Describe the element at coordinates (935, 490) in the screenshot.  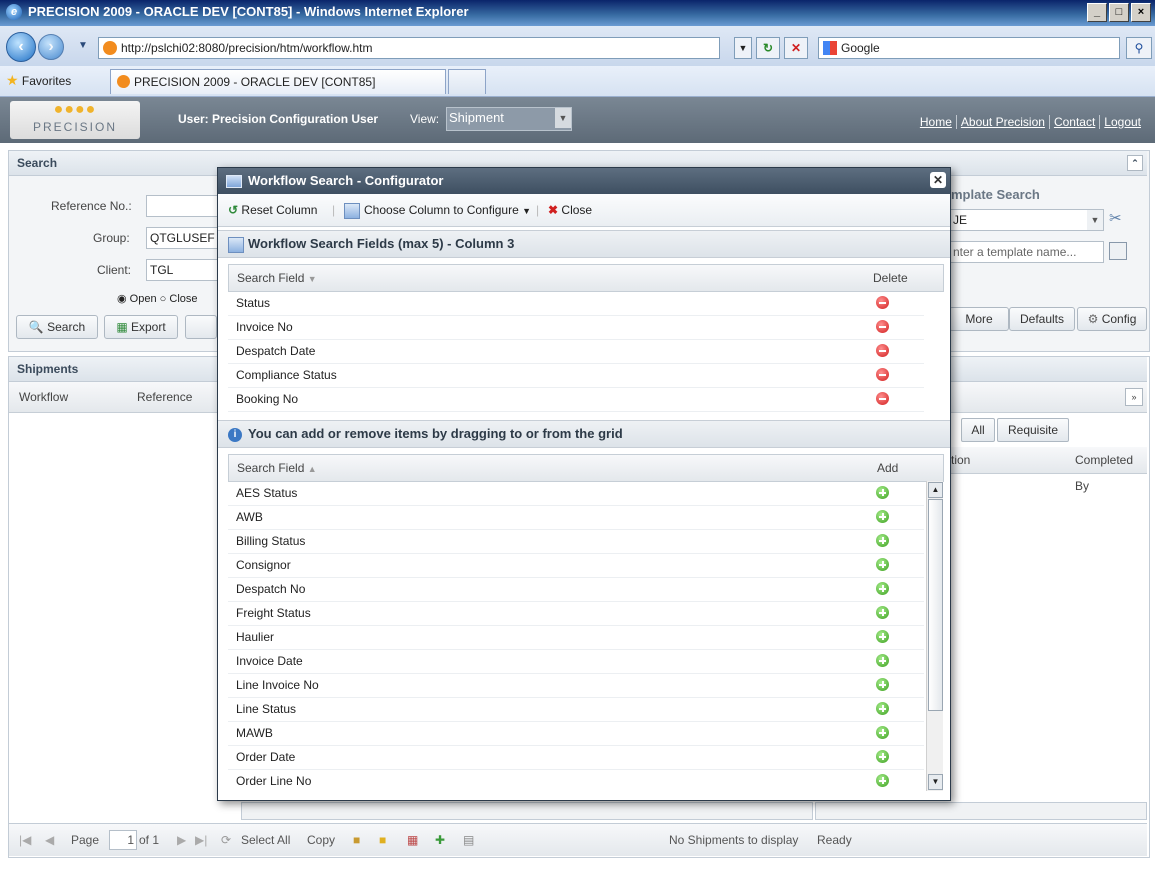
I see `scroll-up-icon: ▲` at that location.